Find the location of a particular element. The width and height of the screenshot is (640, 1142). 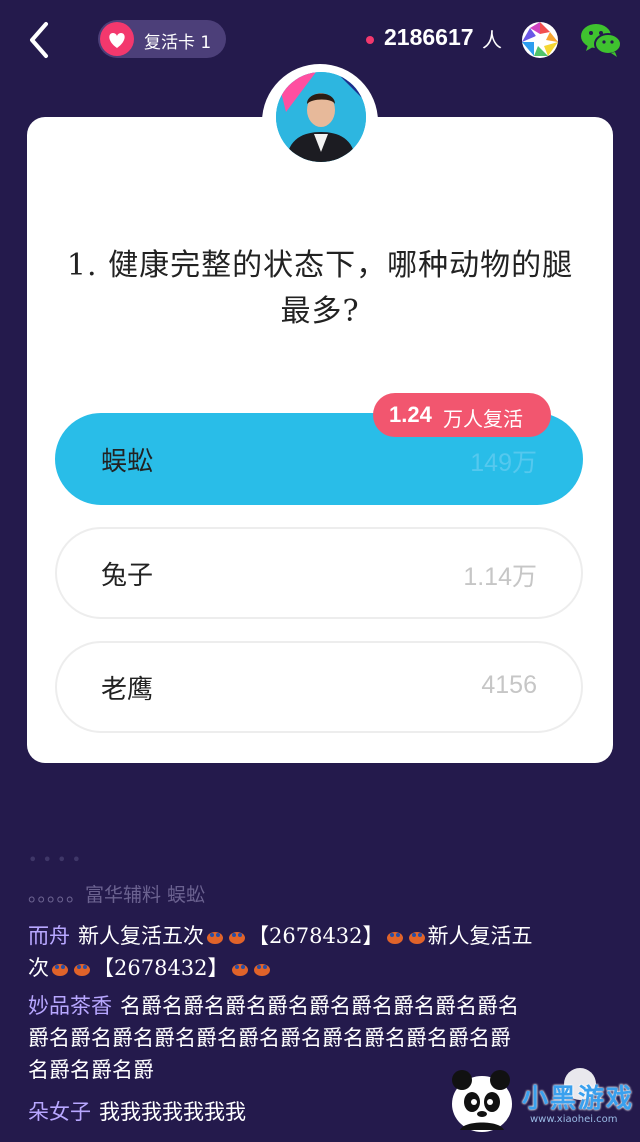

question-text: 1. 健康完整的状态下，哪种动物的腿最多? is located at coordinates (320, 288).